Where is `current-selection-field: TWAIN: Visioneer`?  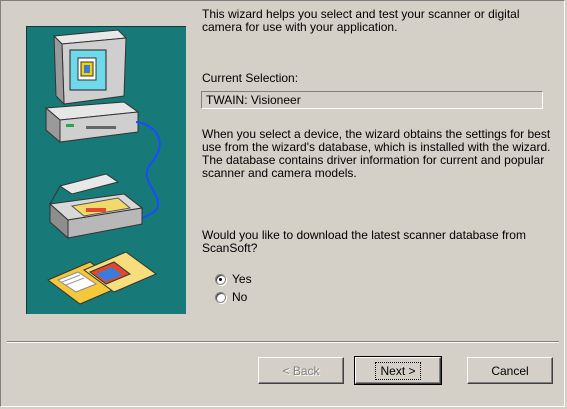
current-selection-field: TWAIN: Visioneer is located at coordinates (372, 100).